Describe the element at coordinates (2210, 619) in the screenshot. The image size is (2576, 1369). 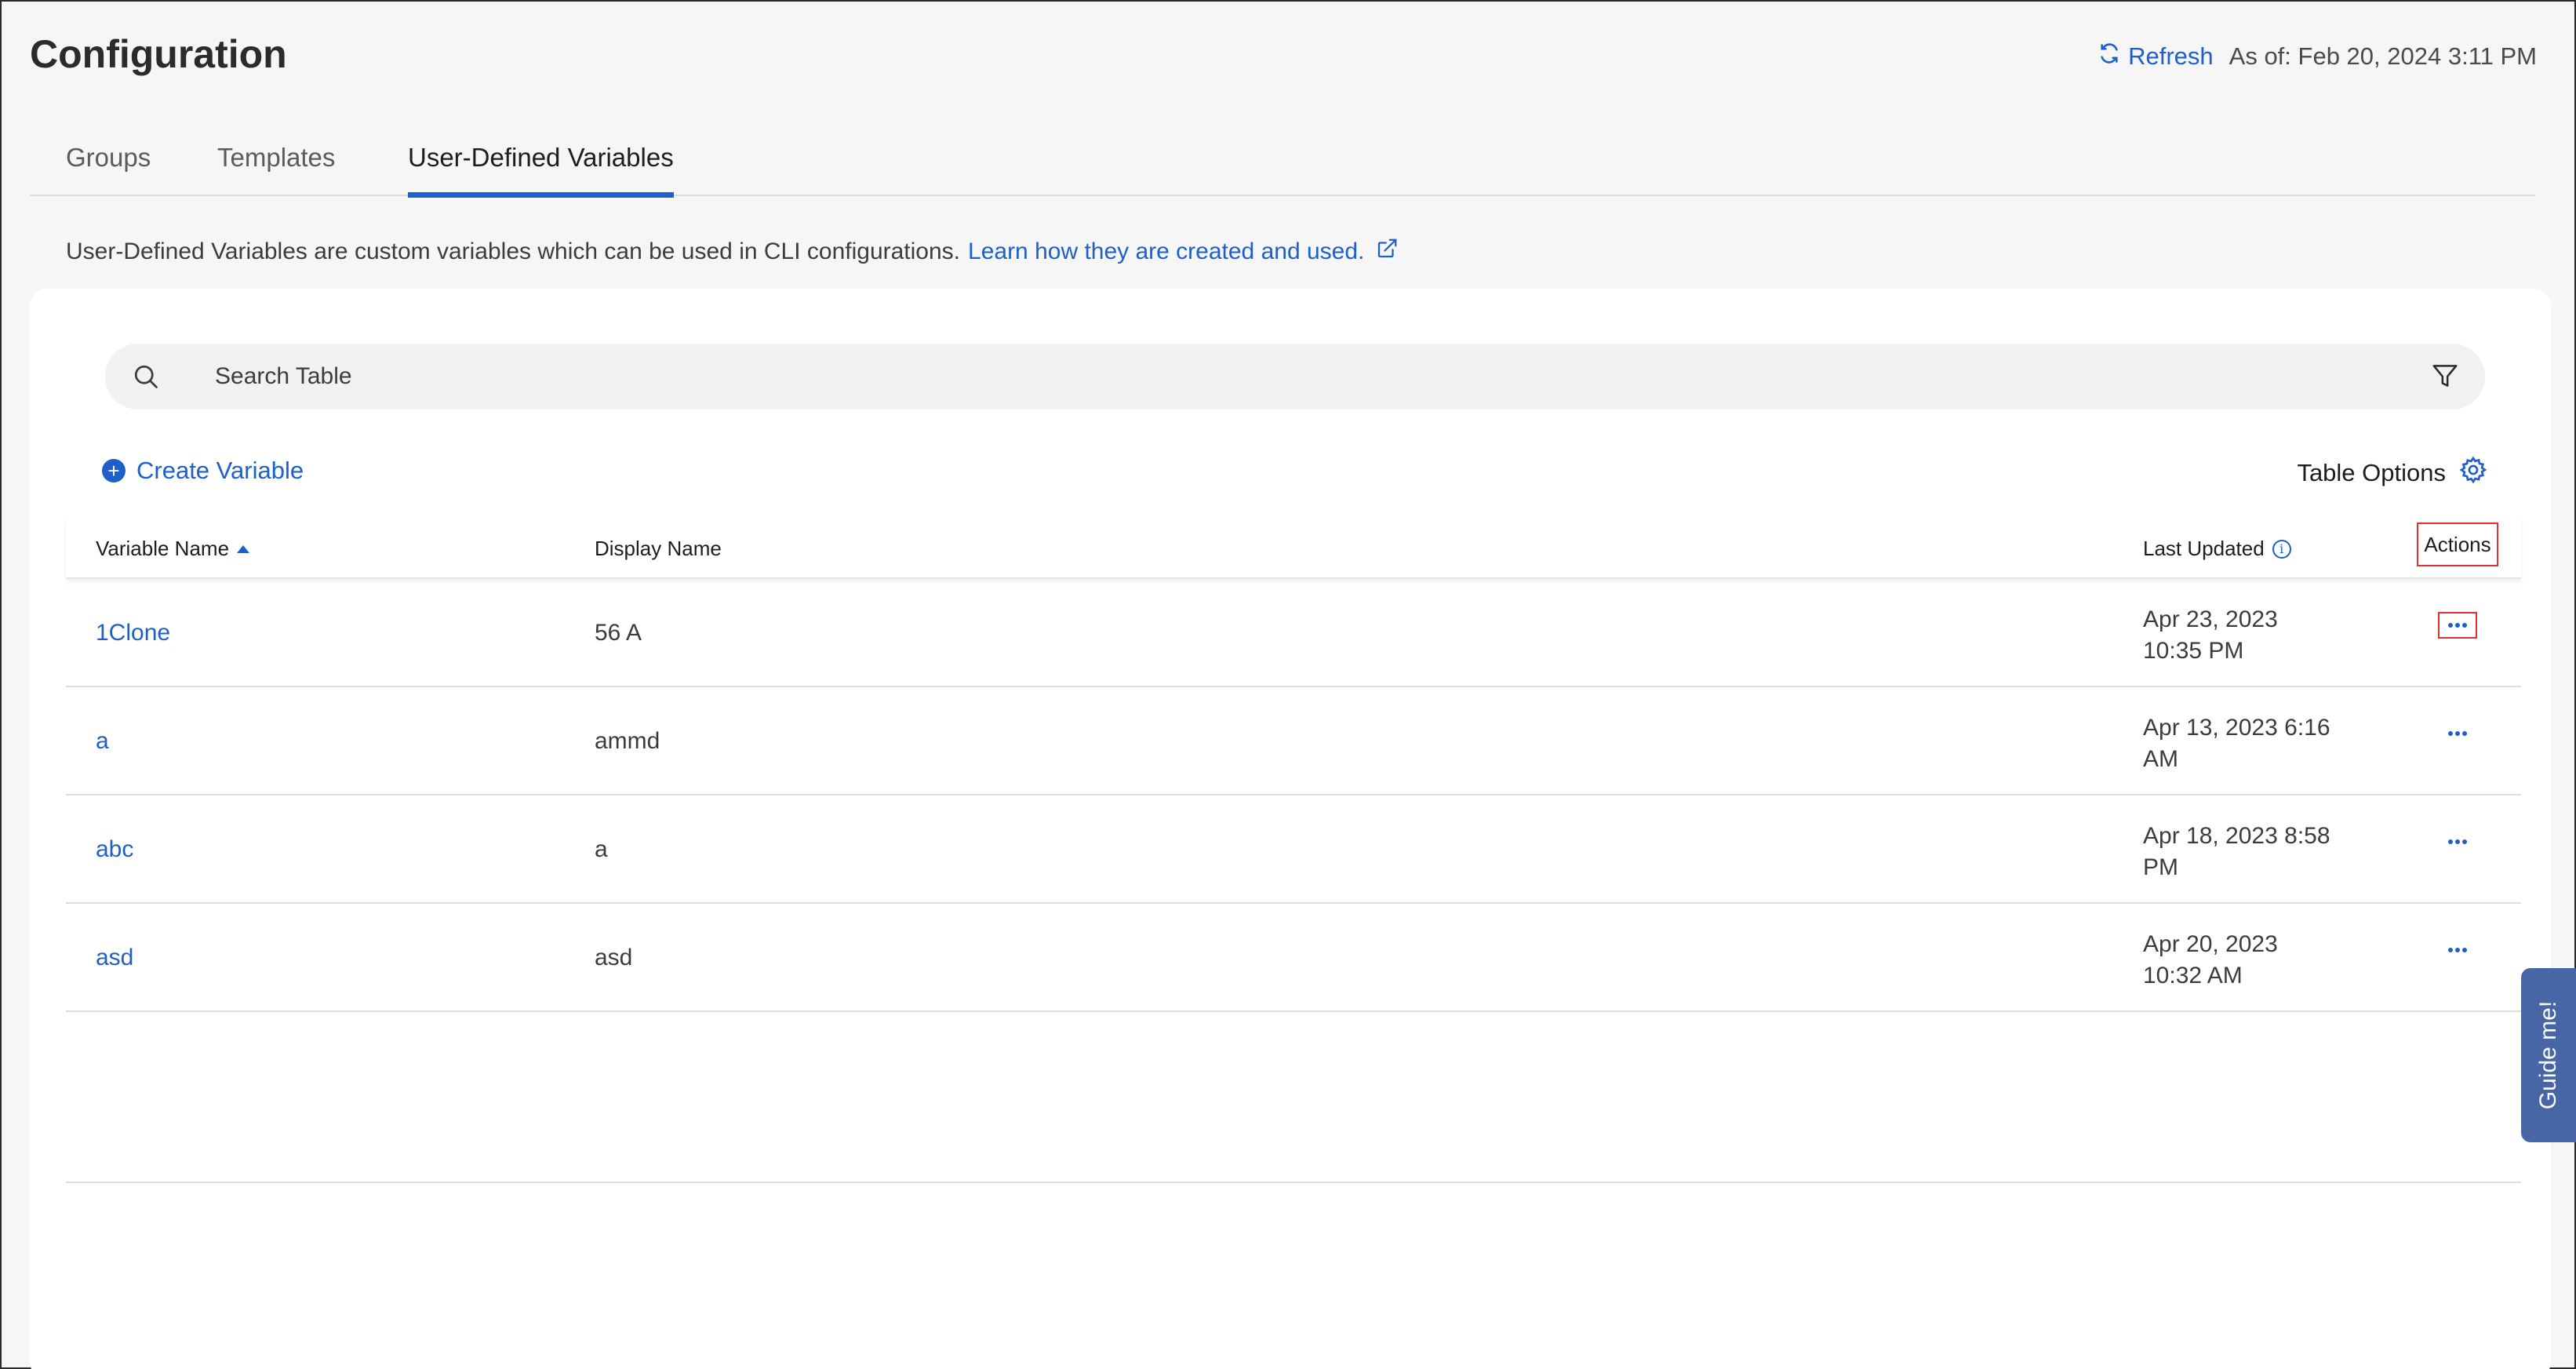
I see `last-updated-date: Apr 23, 2023` at that location.